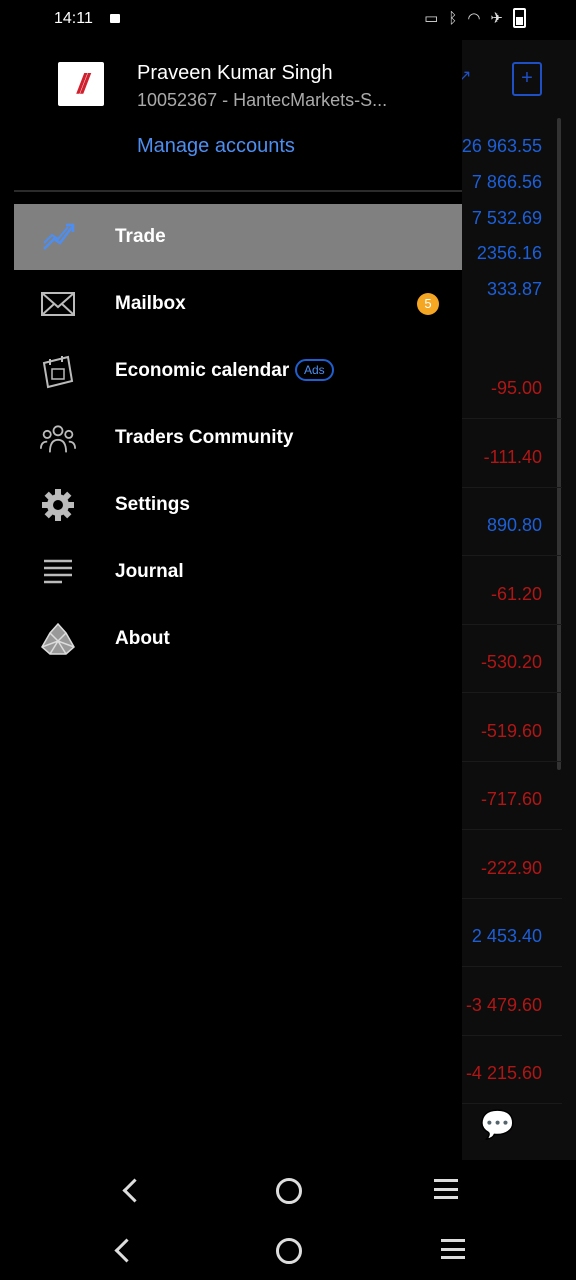  What do you see at coordinates (134, 1190) in the screenshot?
I see `back-icon` at bounding box center [134, 1190].